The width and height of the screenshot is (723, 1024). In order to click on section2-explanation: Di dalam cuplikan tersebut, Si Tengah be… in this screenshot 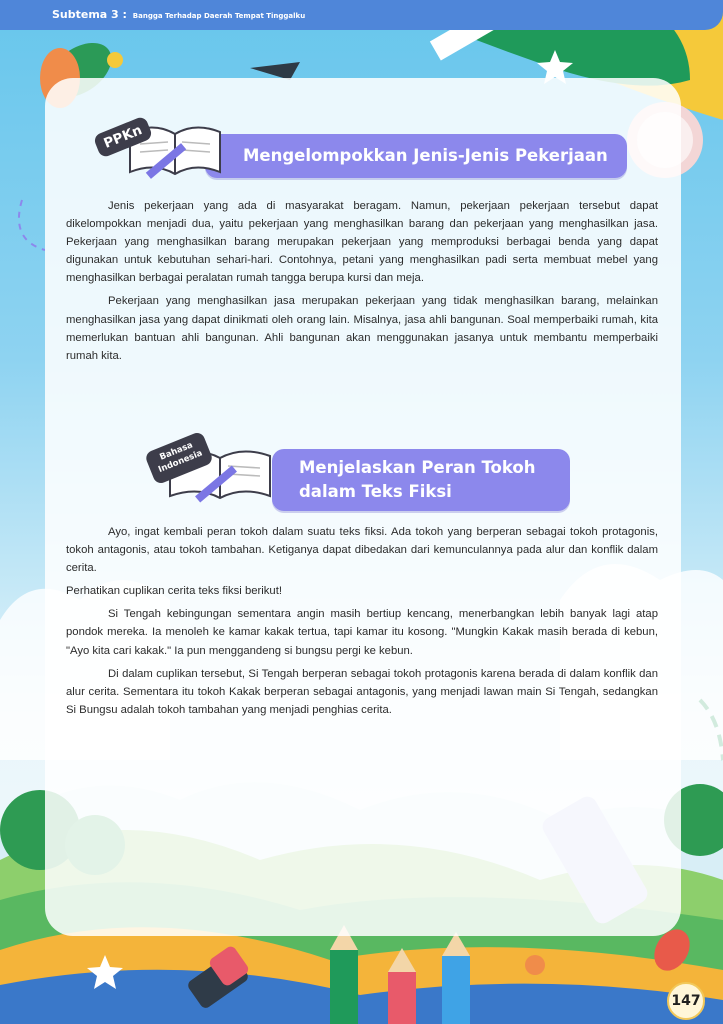, I will do `click(362, 691)`.